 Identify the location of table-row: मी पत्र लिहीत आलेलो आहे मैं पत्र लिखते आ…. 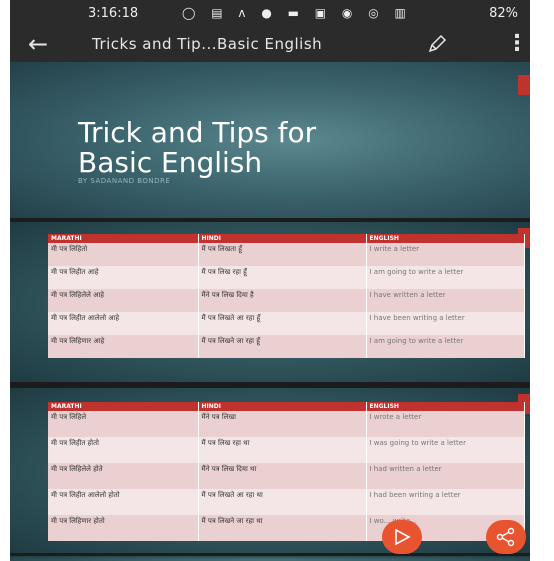
(286, 323).